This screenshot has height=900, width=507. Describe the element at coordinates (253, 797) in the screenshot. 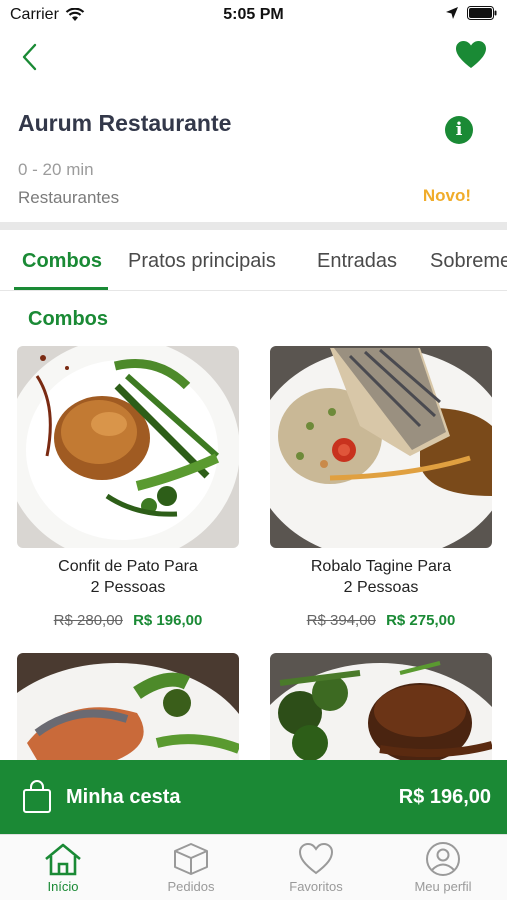

I see `cart-bar: Minha cesta R$ 196,00` at that location.